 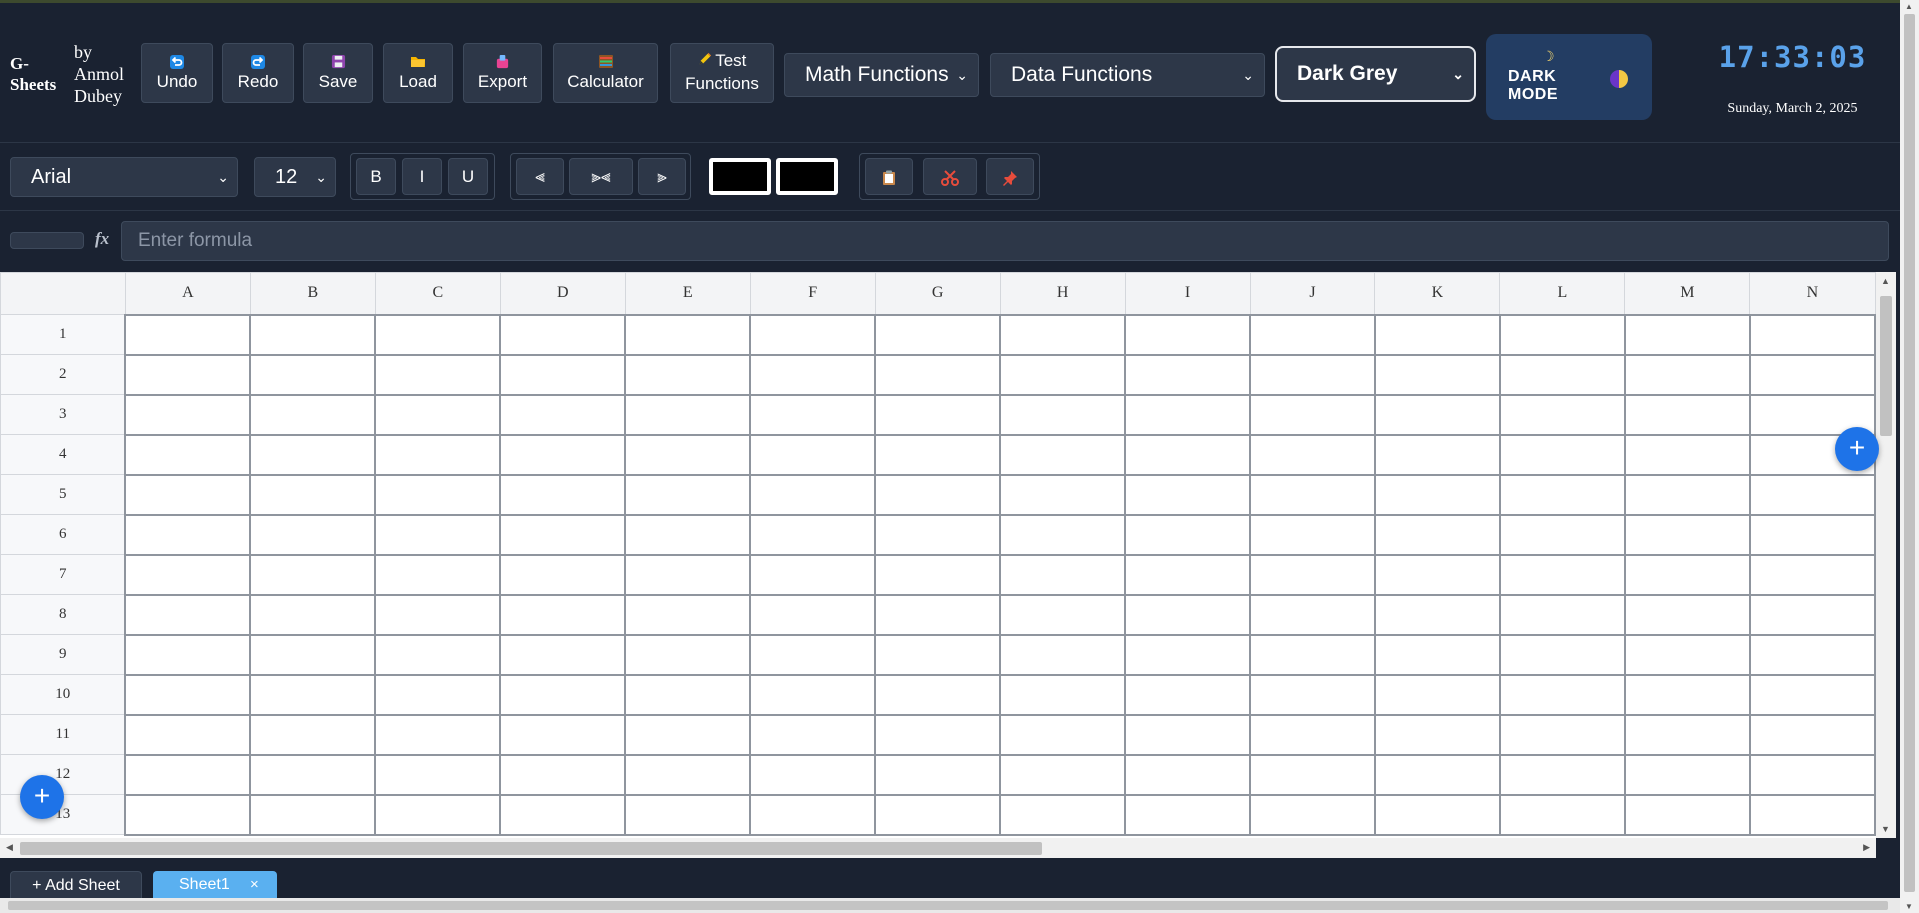 What do you see at coordinates (63, 774) in the screenshot?
I see `row-header: 12` at bounding box center [63, 774].